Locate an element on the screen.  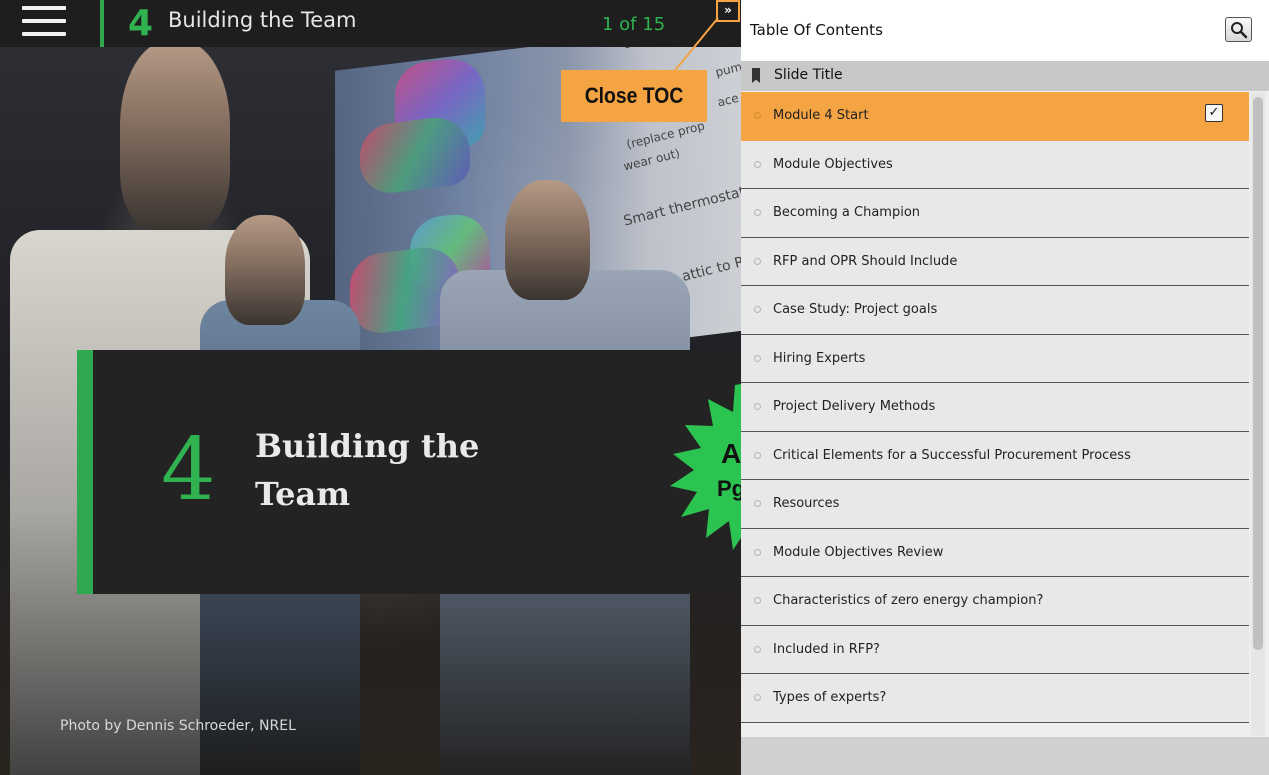
toc-item-label: Module Objectives Review is located at coordinates (858, 552).